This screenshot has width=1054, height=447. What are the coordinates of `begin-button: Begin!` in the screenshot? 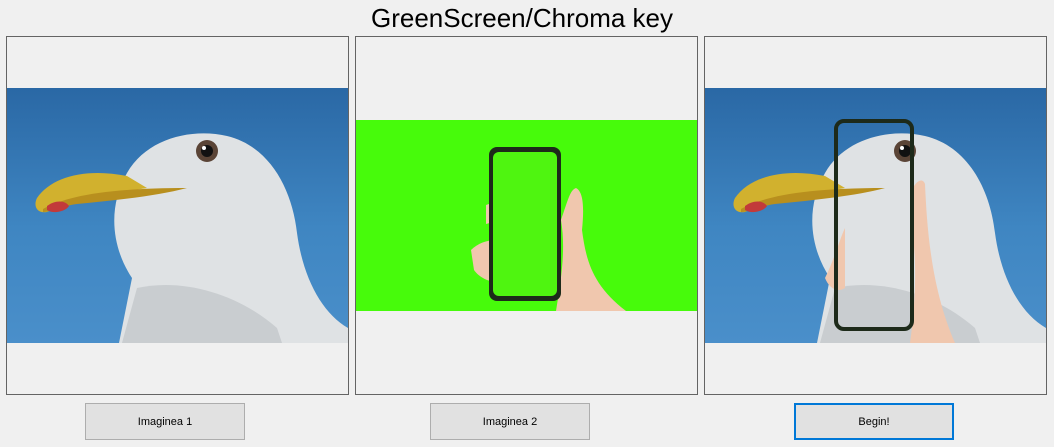 It's located at (874, 421).